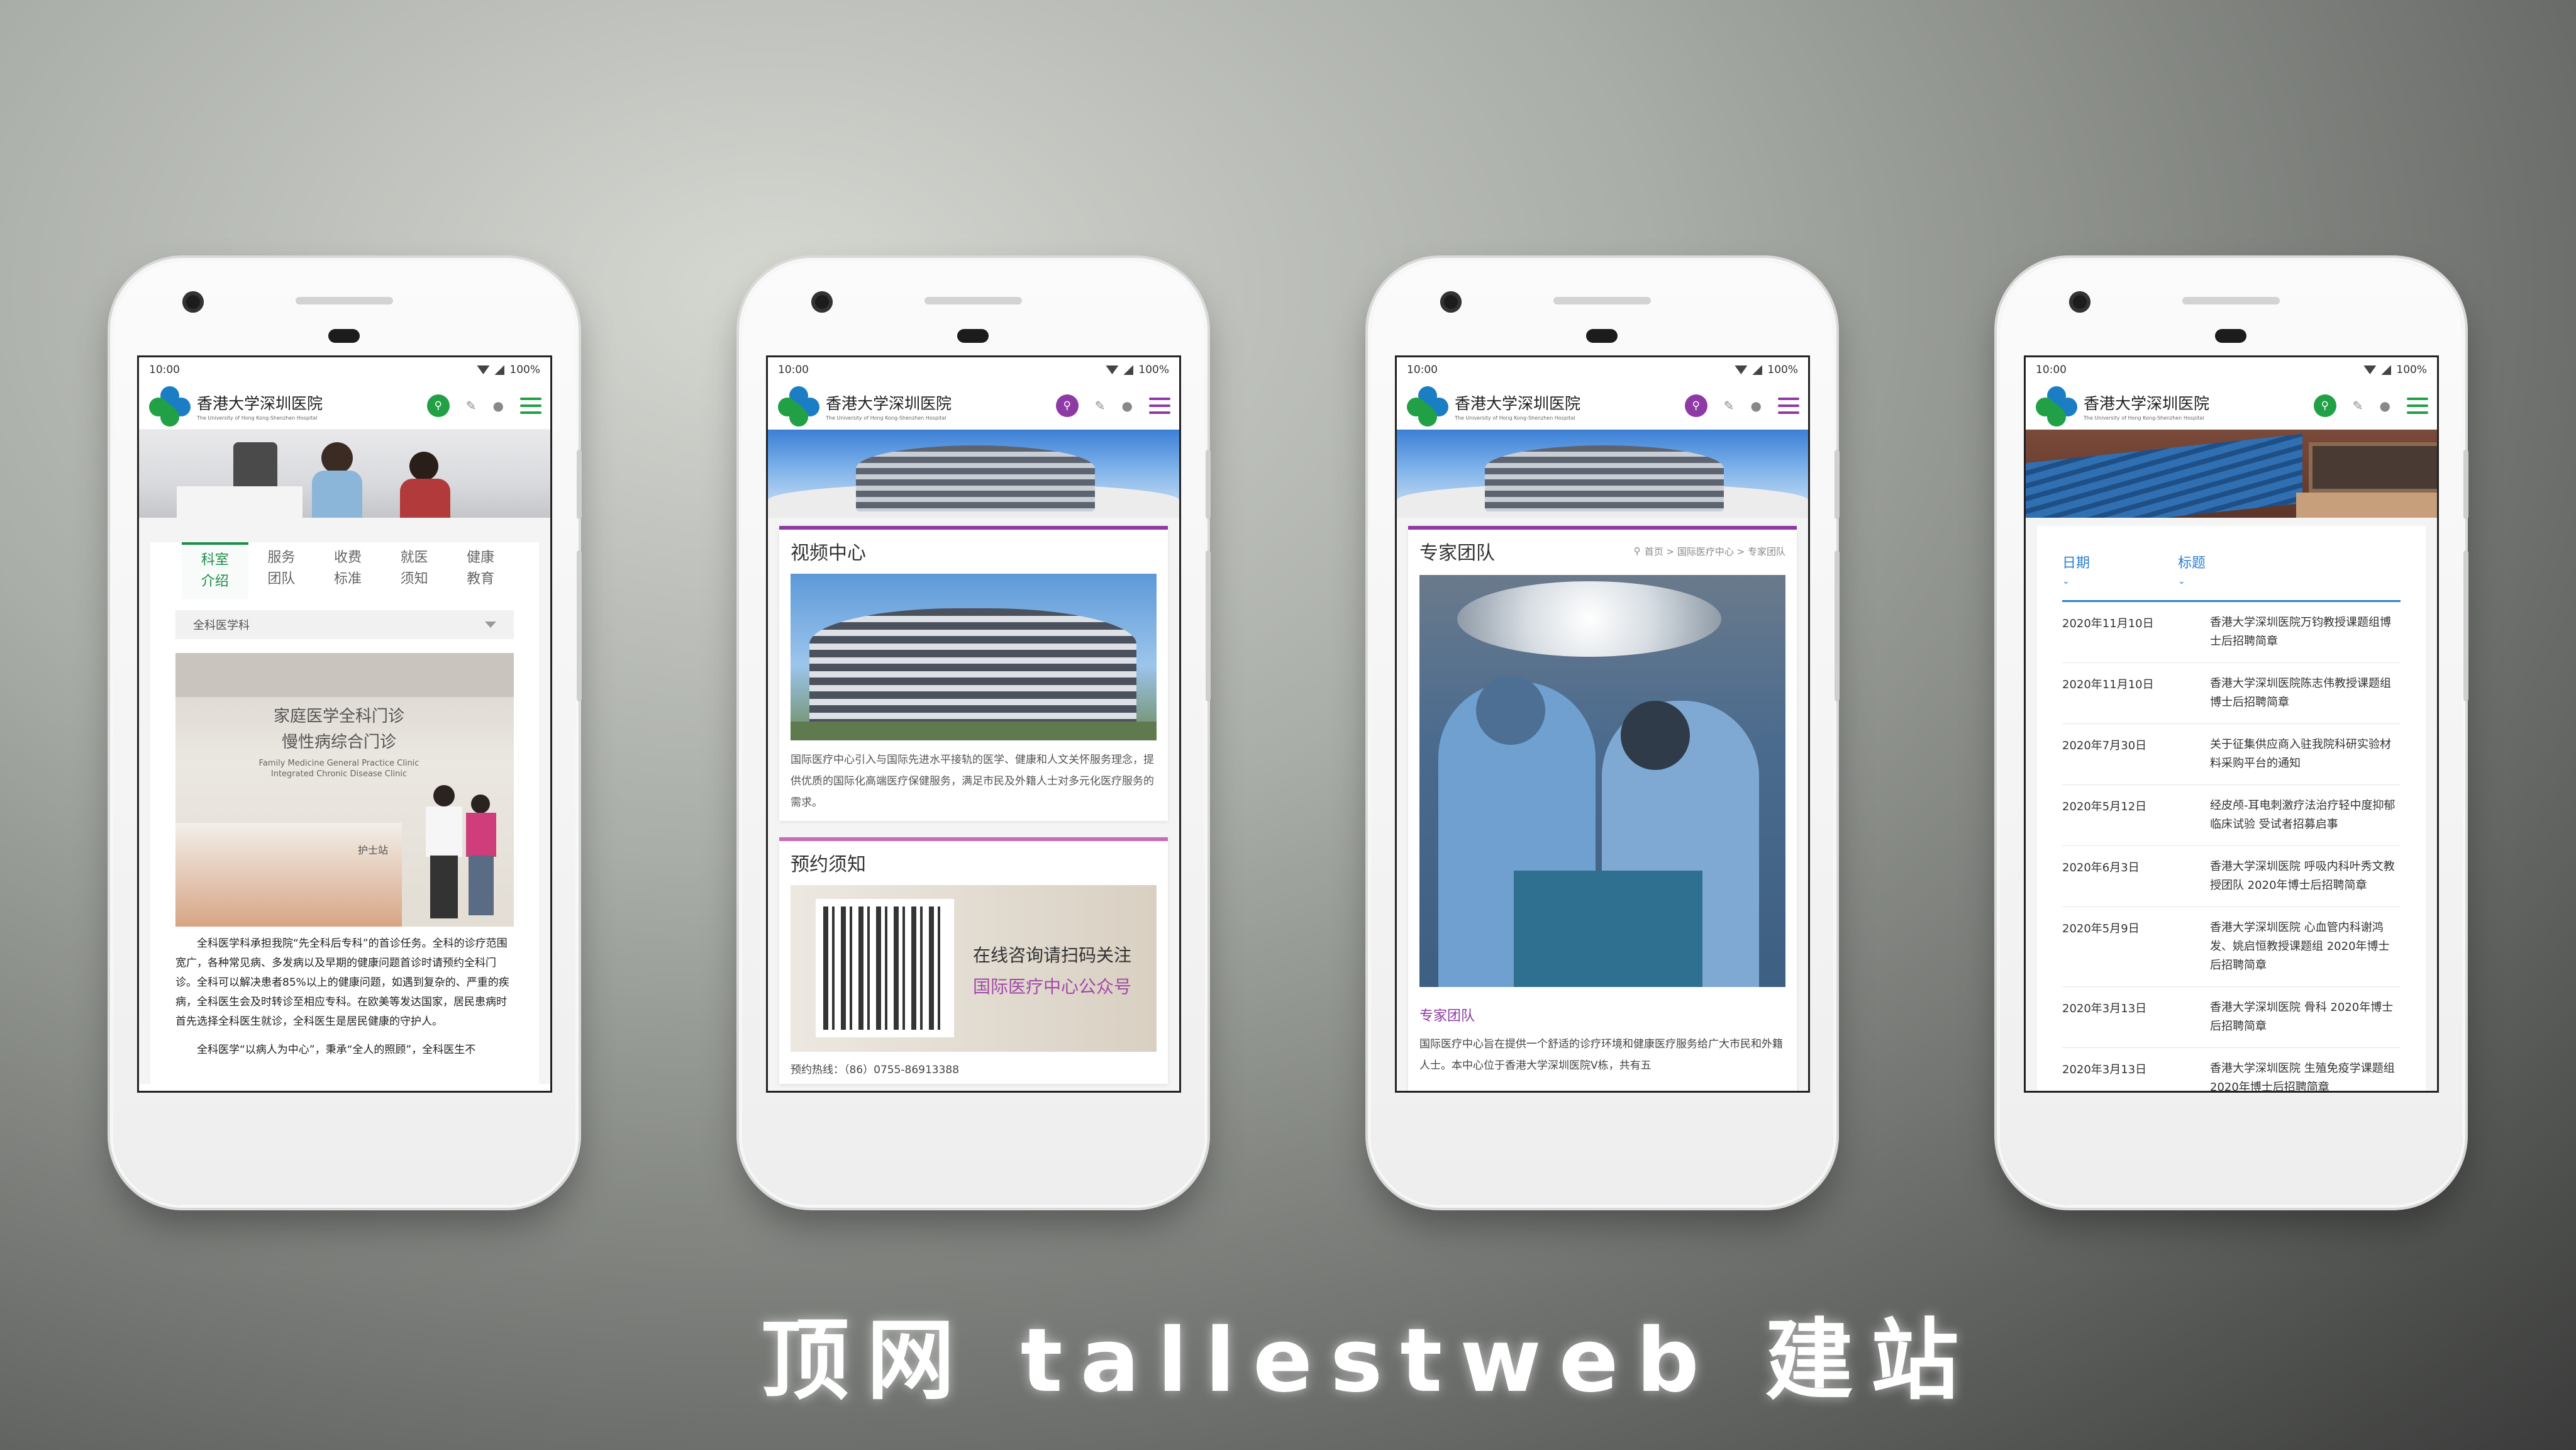 The height and width of the screenshot is (1450, 2576). Describe the element at coordinates (281, 570) in the screenshot. I see `tab-service-team: 服务 团队` at that location.